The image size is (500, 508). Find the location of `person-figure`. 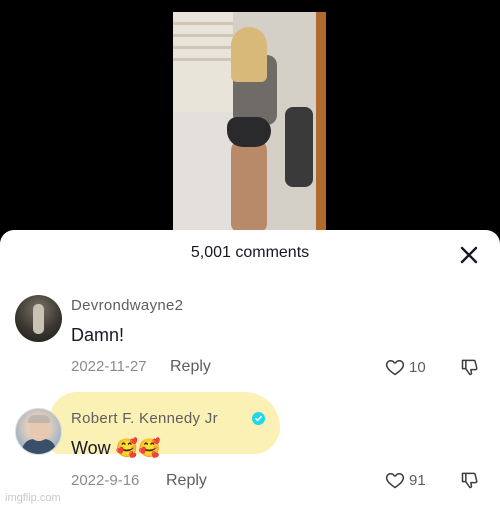

person-figure is located at coordinates (252, 129).